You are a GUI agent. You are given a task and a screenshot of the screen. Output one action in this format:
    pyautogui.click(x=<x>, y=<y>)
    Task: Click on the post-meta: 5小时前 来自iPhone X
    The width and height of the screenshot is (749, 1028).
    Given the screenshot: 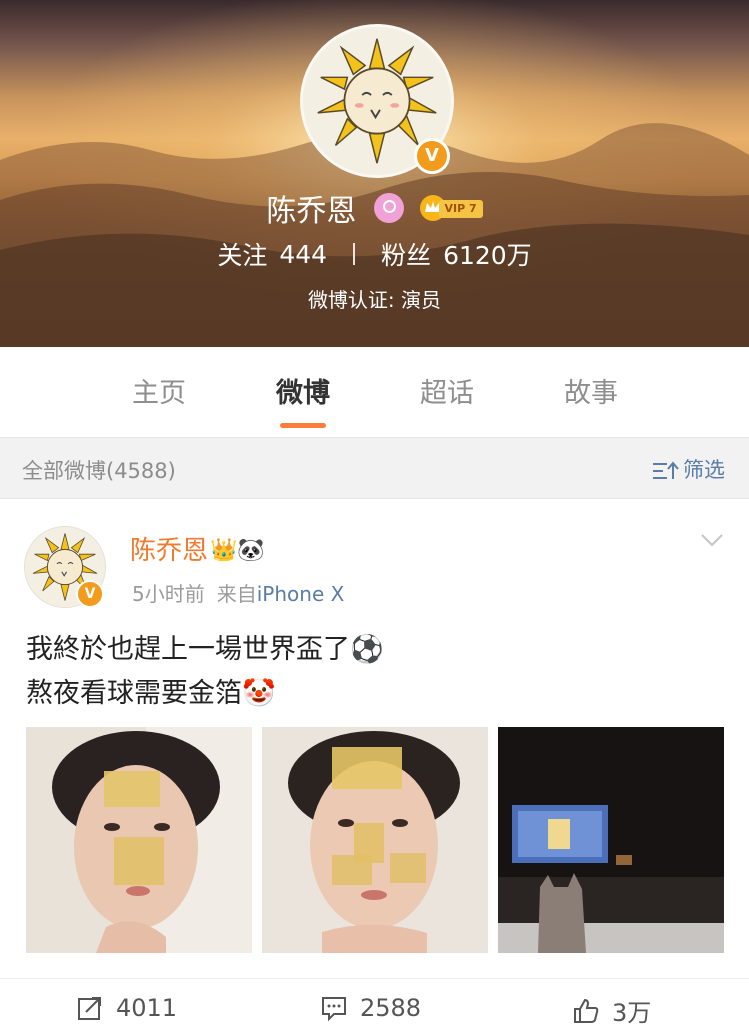 What is the action you would take?
    pyautogui.click(x=238, y=592)
    